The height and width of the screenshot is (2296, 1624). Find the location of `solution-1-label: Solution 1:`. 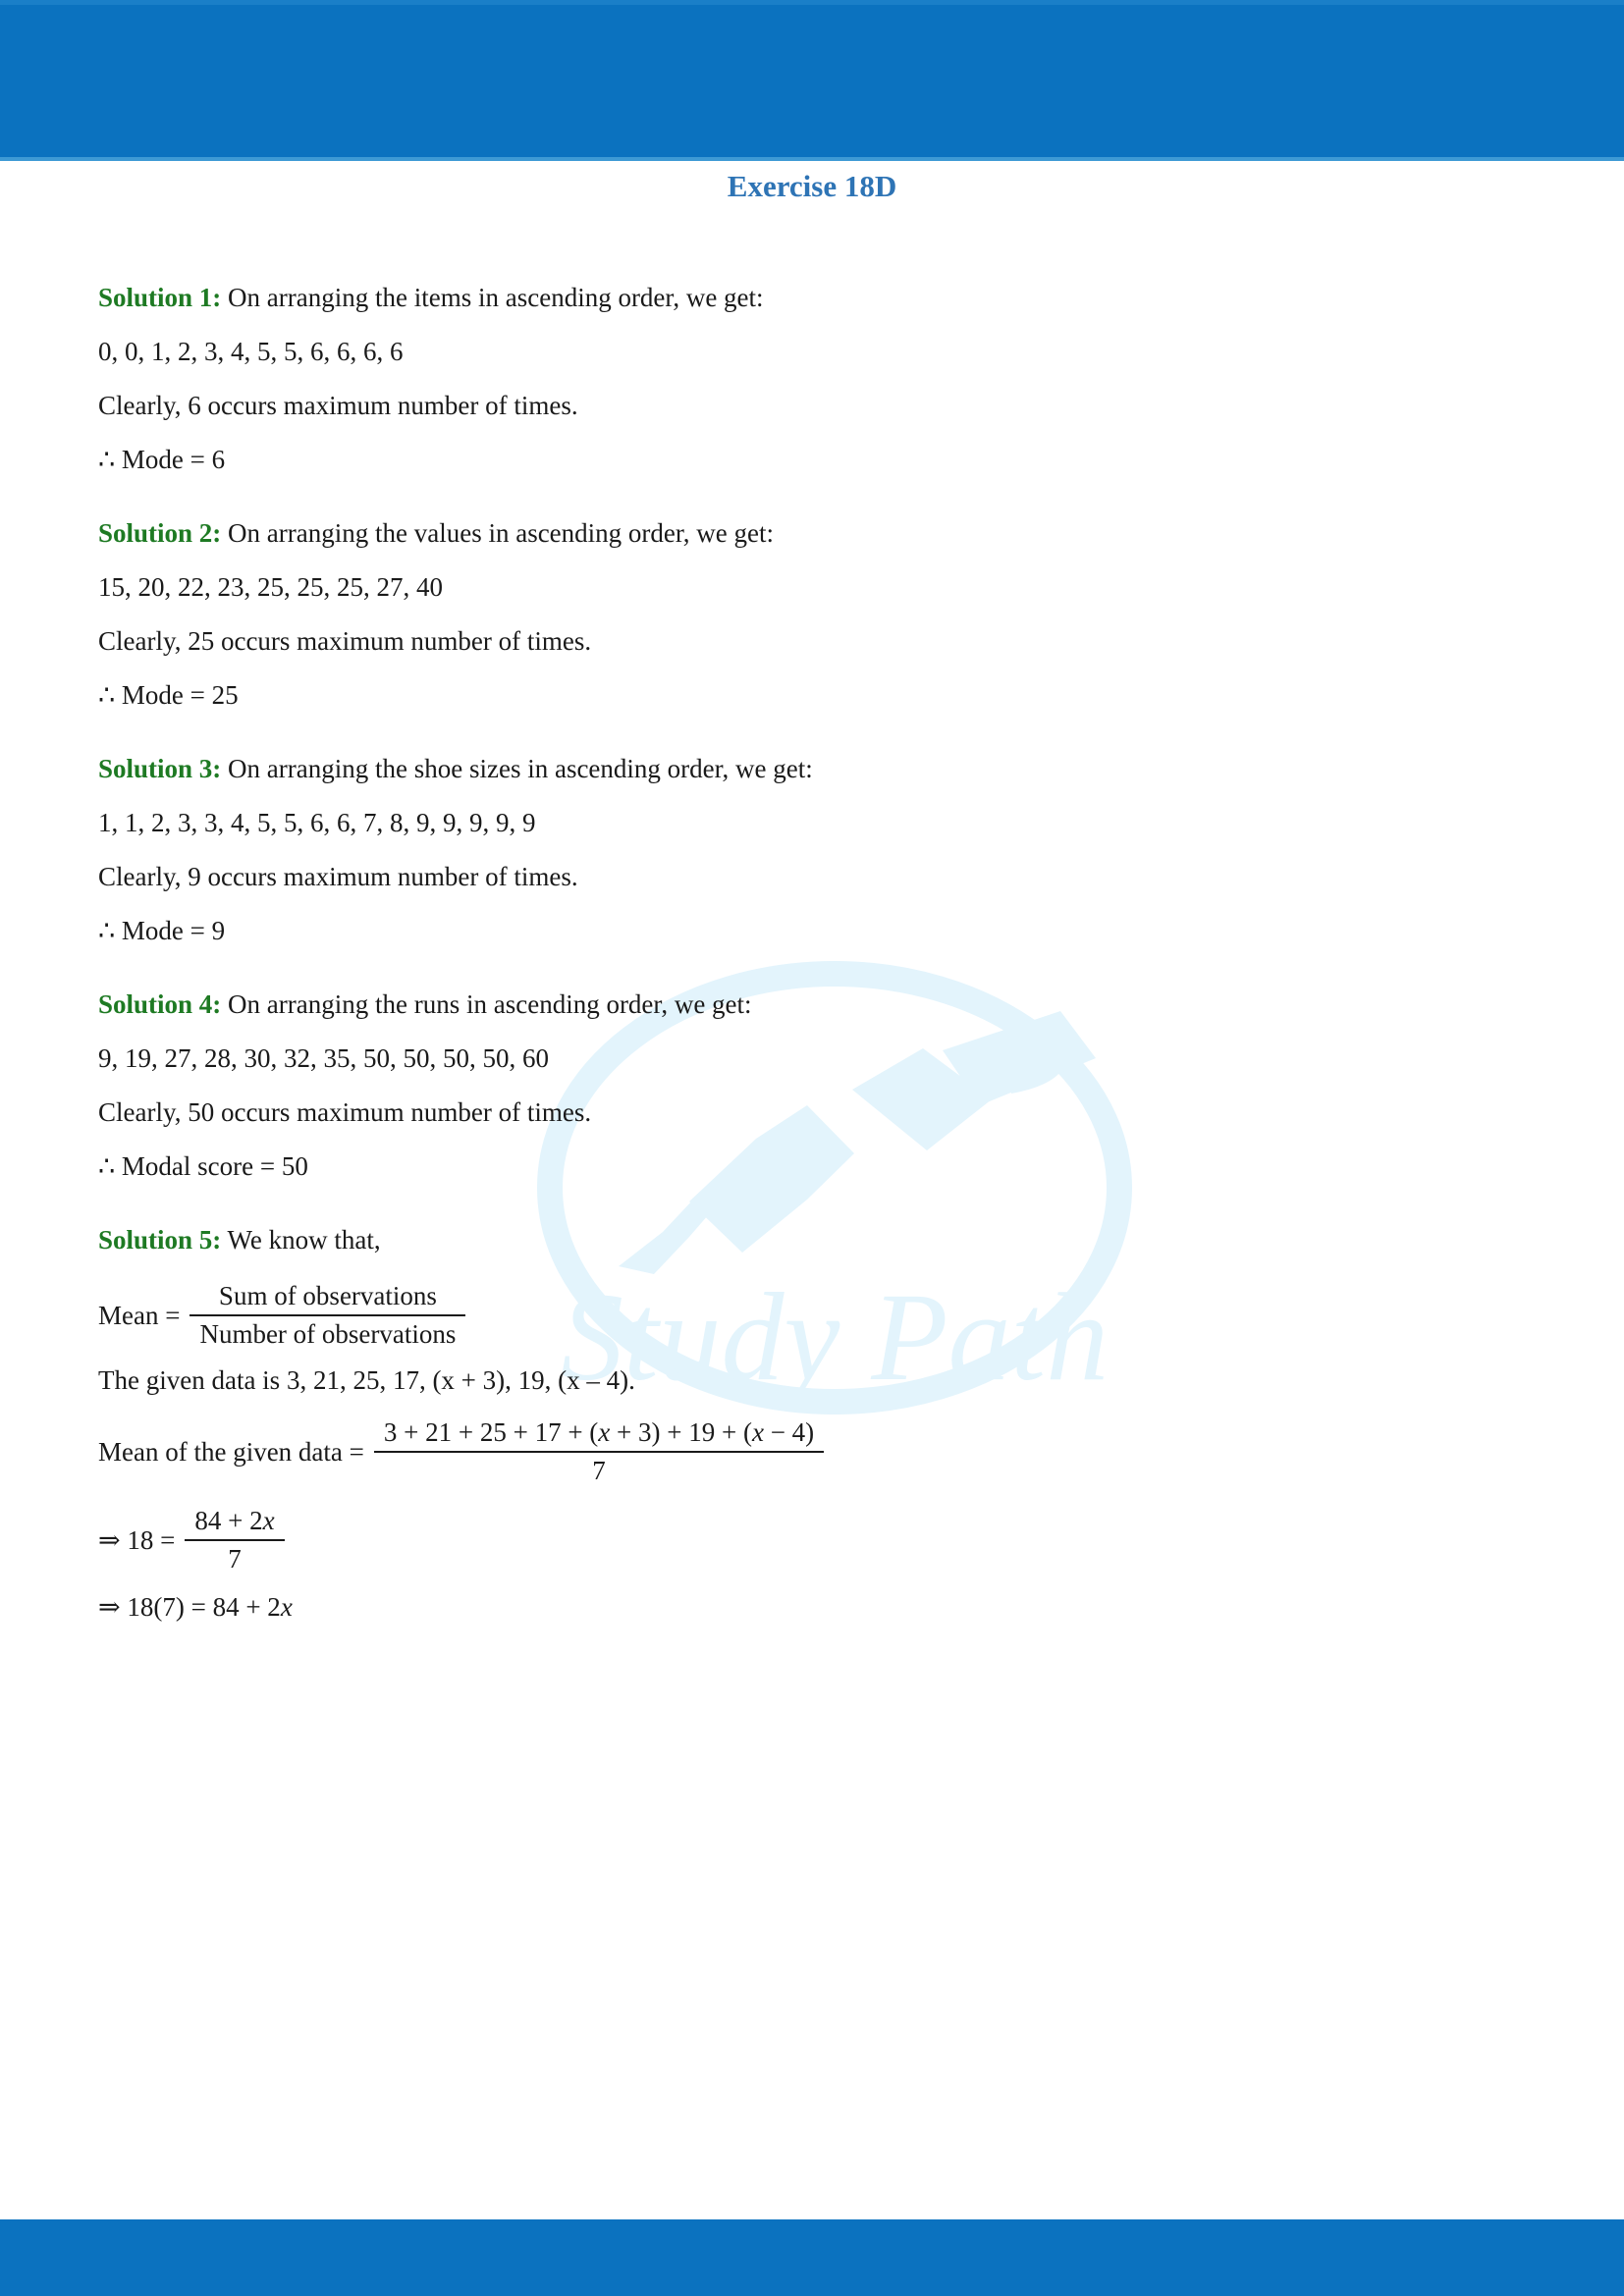

solution-1-label: Solution 1: is located at coordinates (160, 298).